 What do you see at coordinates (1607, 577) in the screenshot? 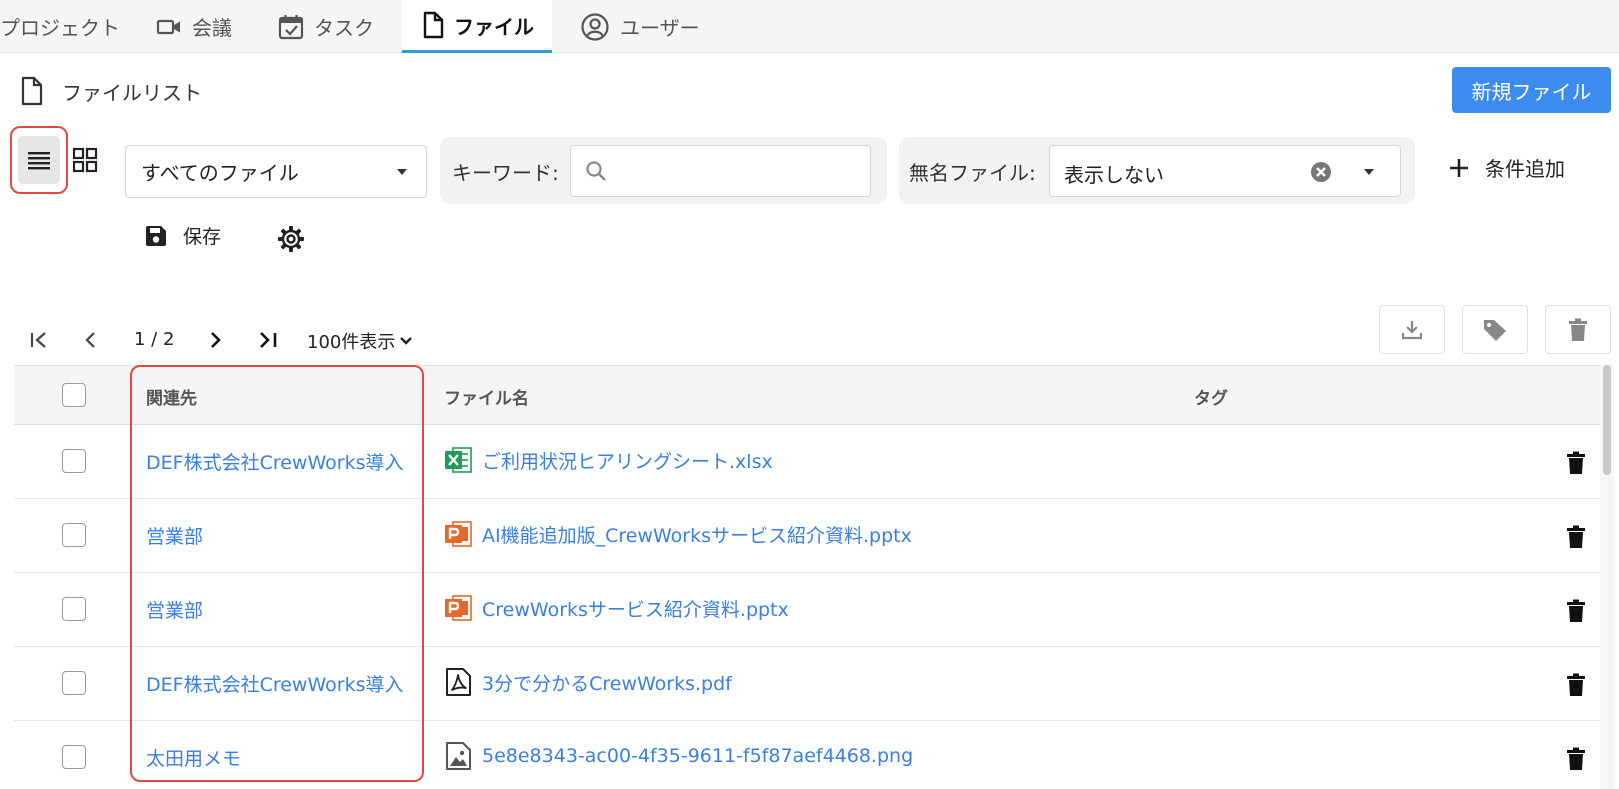
I see `vertical-scrollbar` at bounding box center [1607, 577].